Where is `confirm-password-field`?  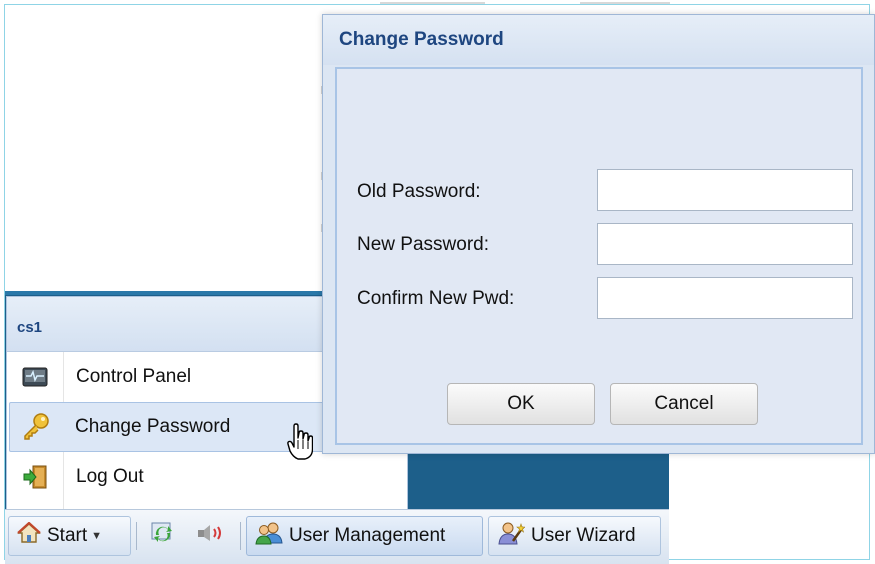
confirm-password-field is located at coordinates (725, 298).